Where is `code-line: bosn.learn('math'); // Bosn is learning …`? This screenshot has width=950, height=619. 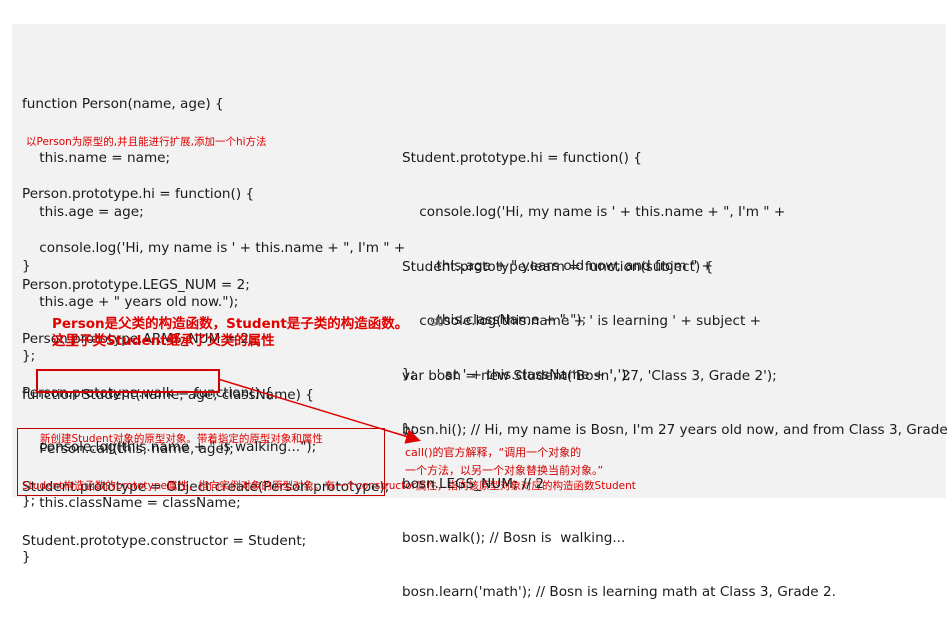 code-line: bosn.learn('math'); // Bosn is learning … is located at coordinates (619, 592).